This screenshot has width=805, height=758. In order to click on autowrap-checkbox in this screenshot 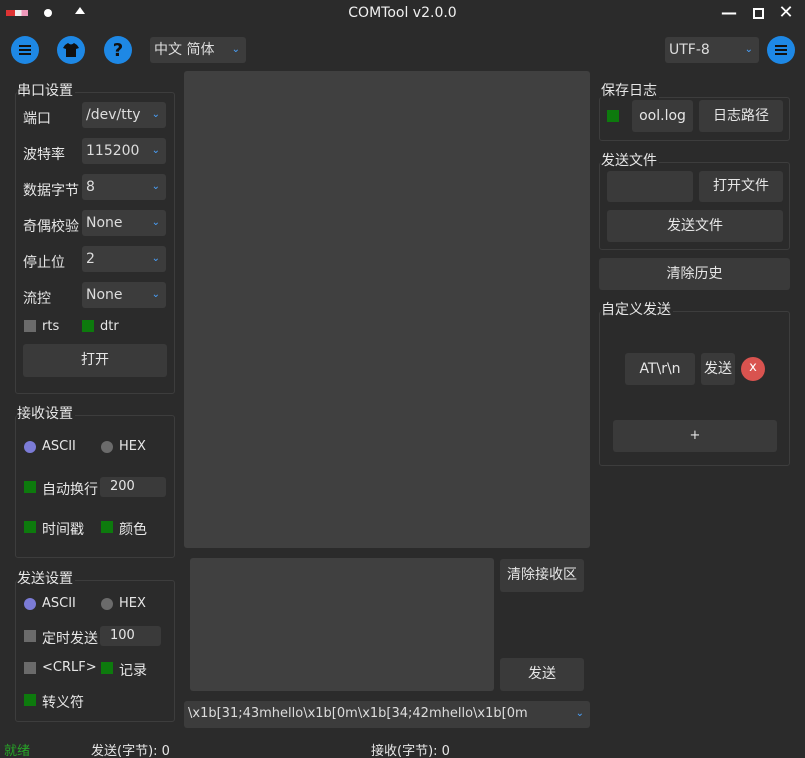, I will do `click(30, 487)`.